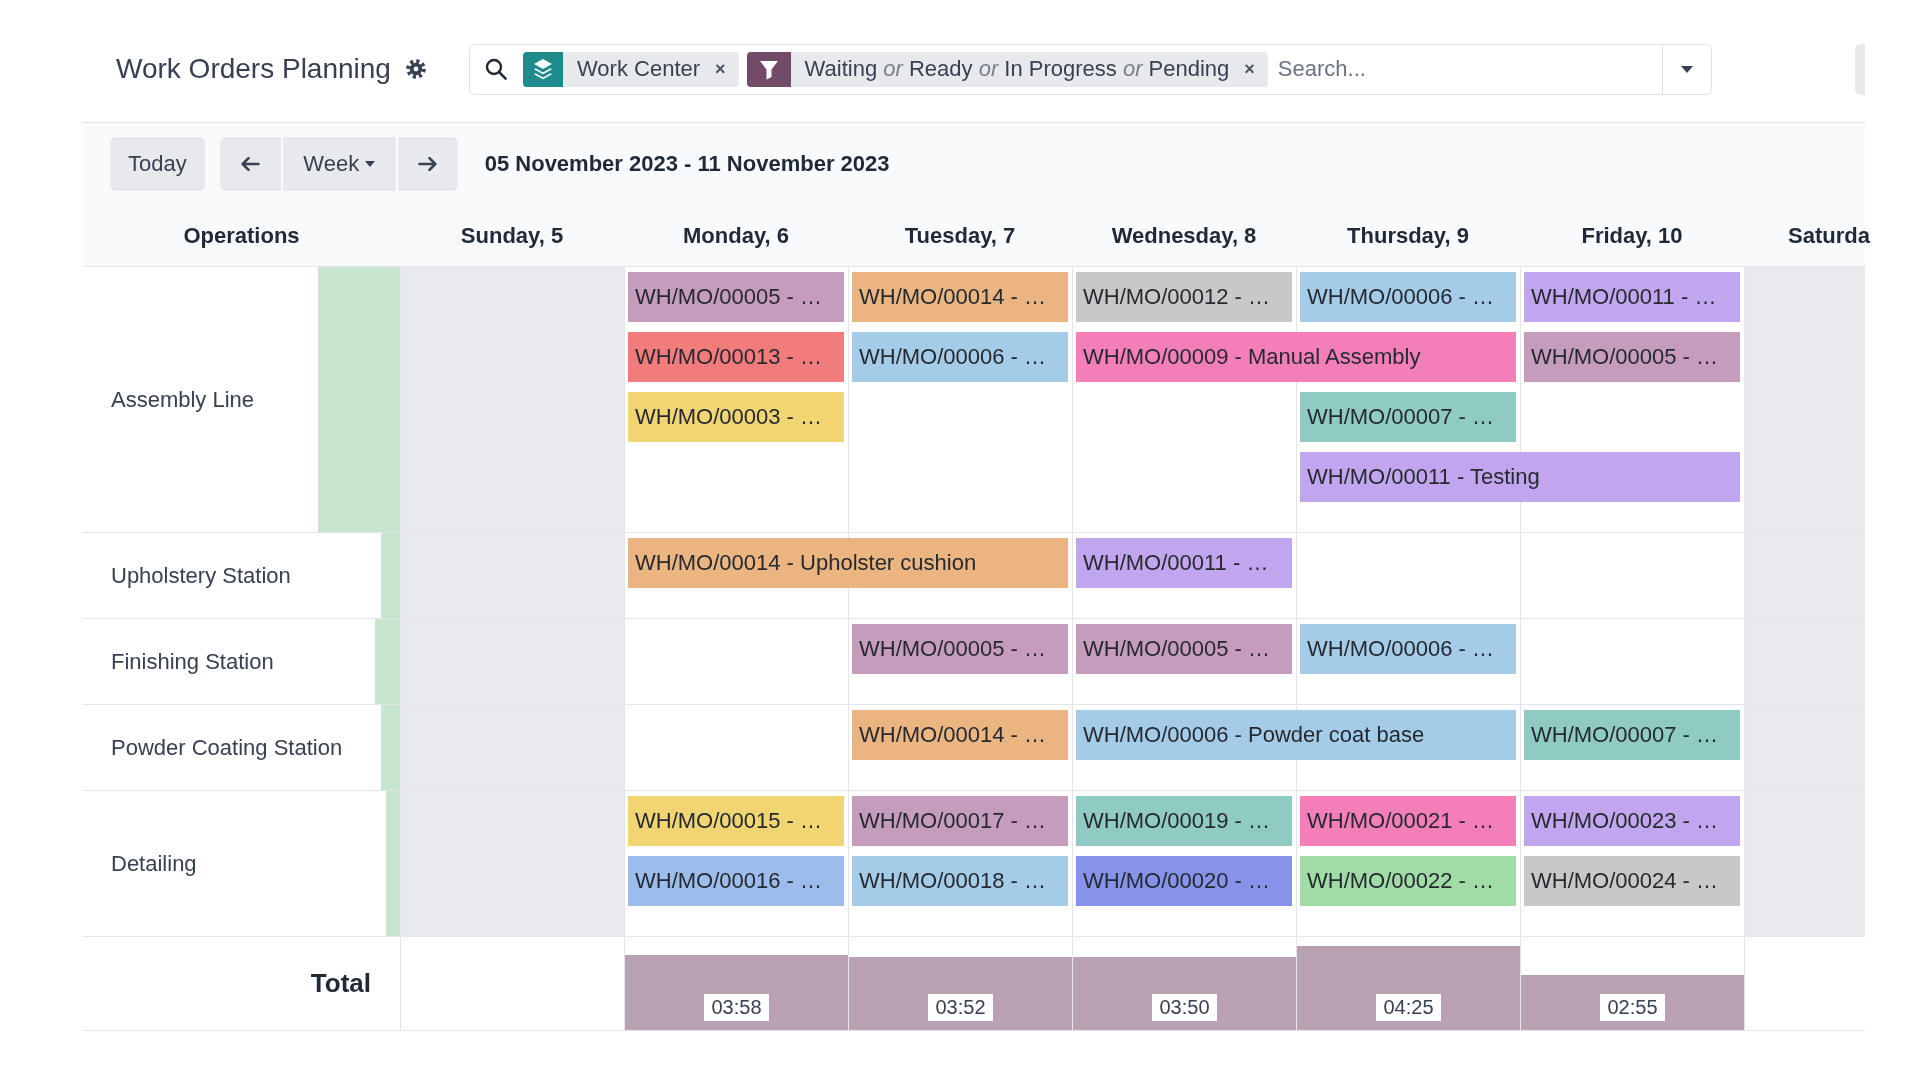 Image resolution: width=1920 pixels, height=1080 pixels. What do you see at coordinates (1296, 735) in the screenshot?
I see `work-order-pill: WH/MO/00006 - Powder coat base` at bounding box center [1296, 735].